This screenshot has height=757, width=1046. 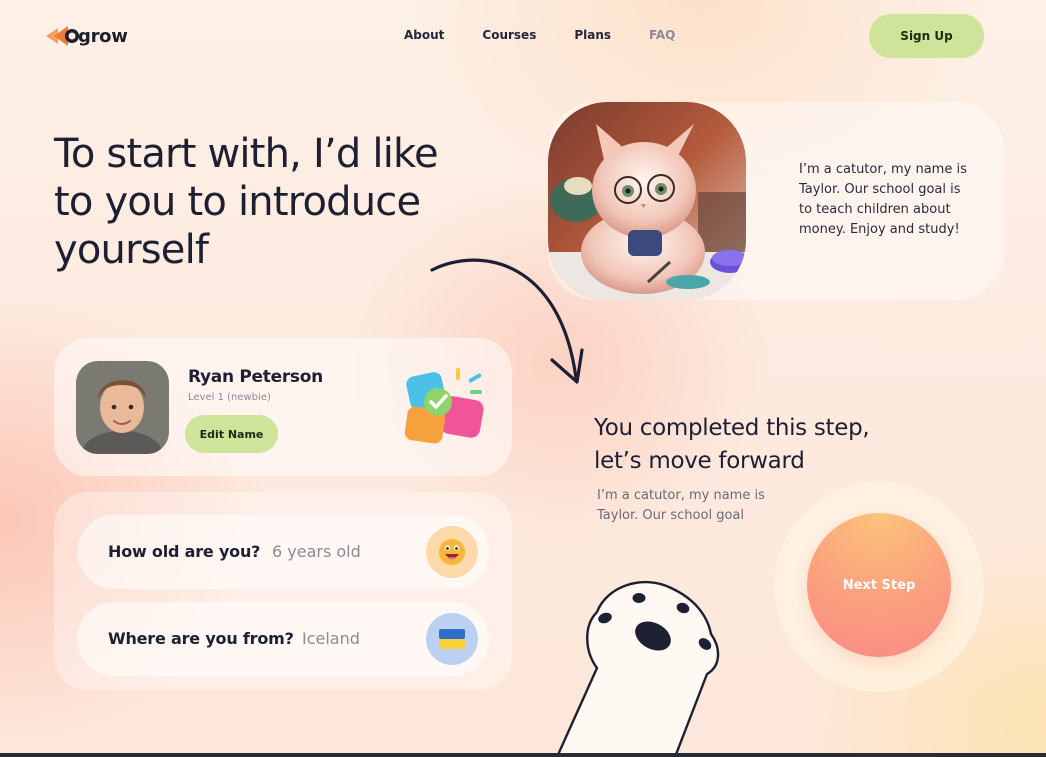 I want to click on nav-faq: FAQ, so click(x=662, y=35).